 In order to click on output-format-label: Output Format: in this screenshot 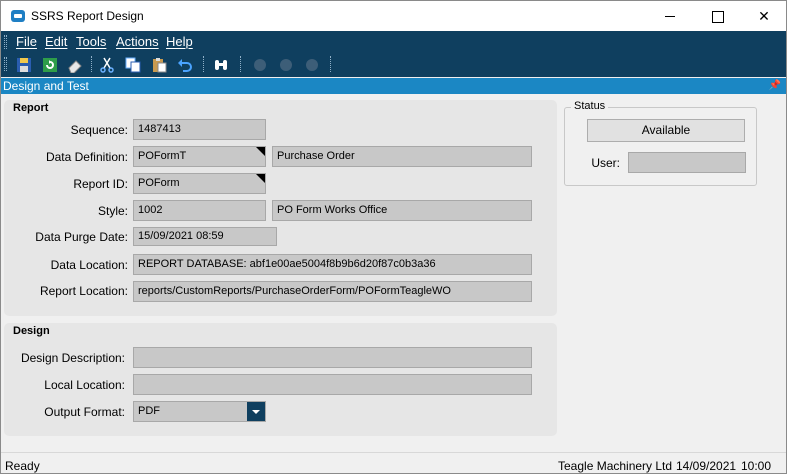, I will do `click(84, 412)`.